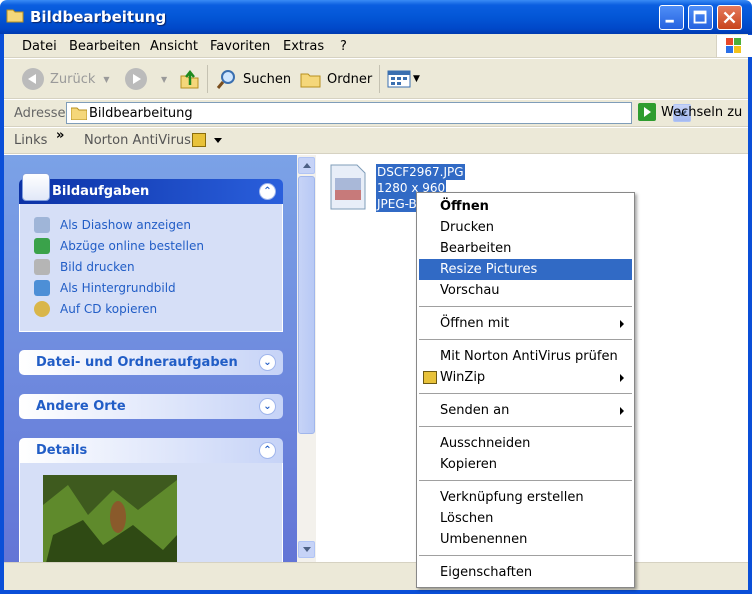 The image size is (752, 594). What do you see at coordinates (40, 113) in the screenshot?
I see `address-label: Adresse` at bounding box center [40, 113].